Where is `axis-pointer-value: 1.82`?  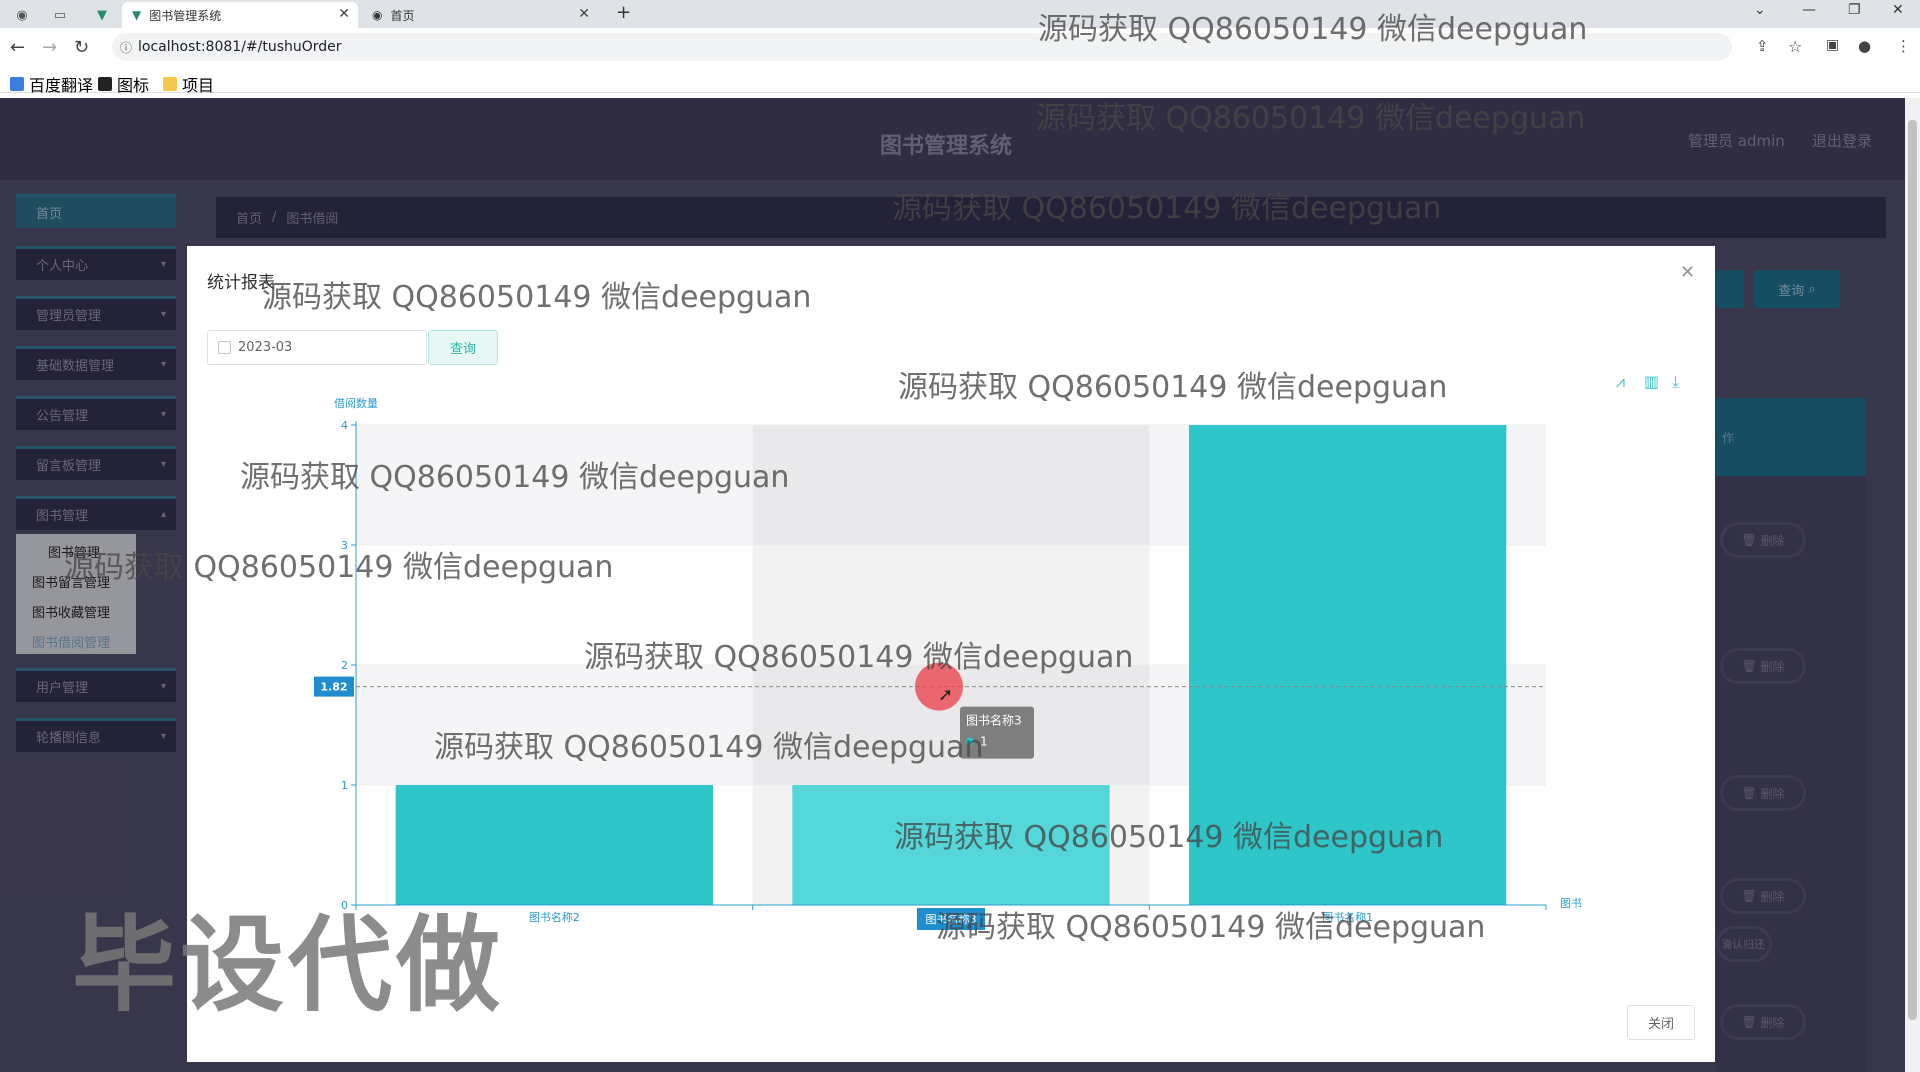
axis-pointer-value: 1.82 is located at coordinates (333, 687).